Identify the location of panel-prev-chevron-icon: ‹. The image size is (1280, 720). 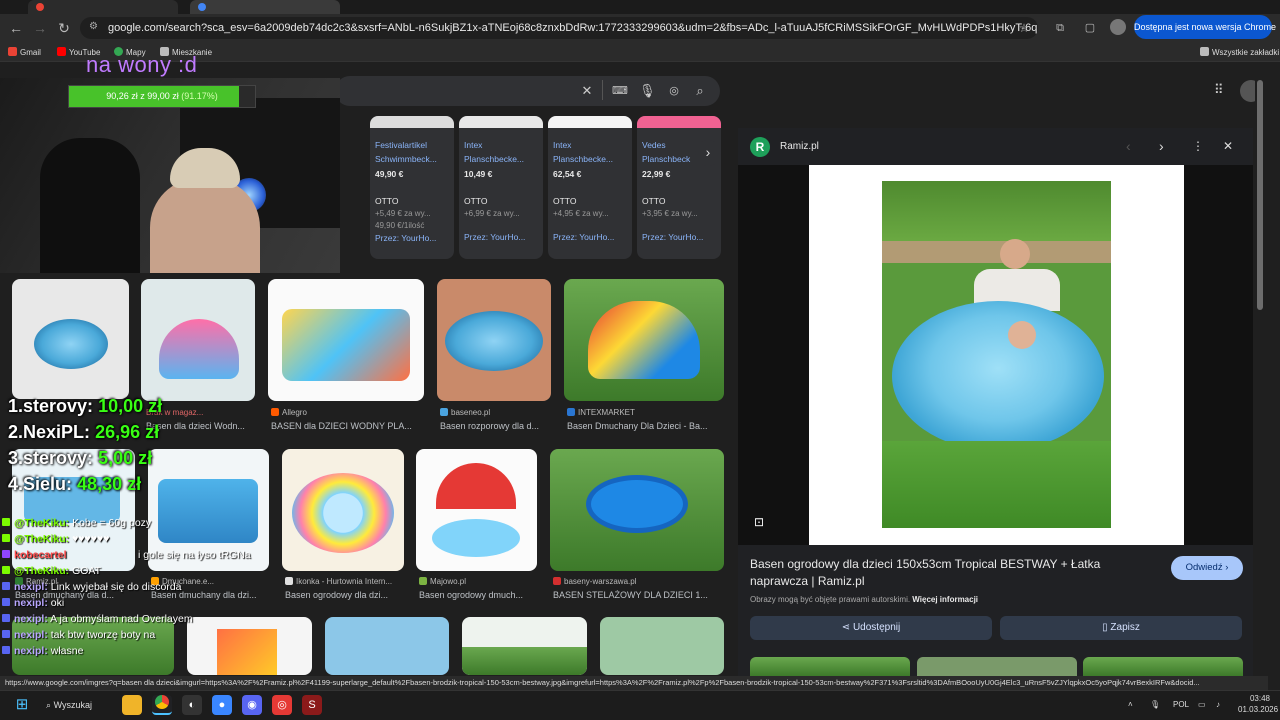
(1128, 146).